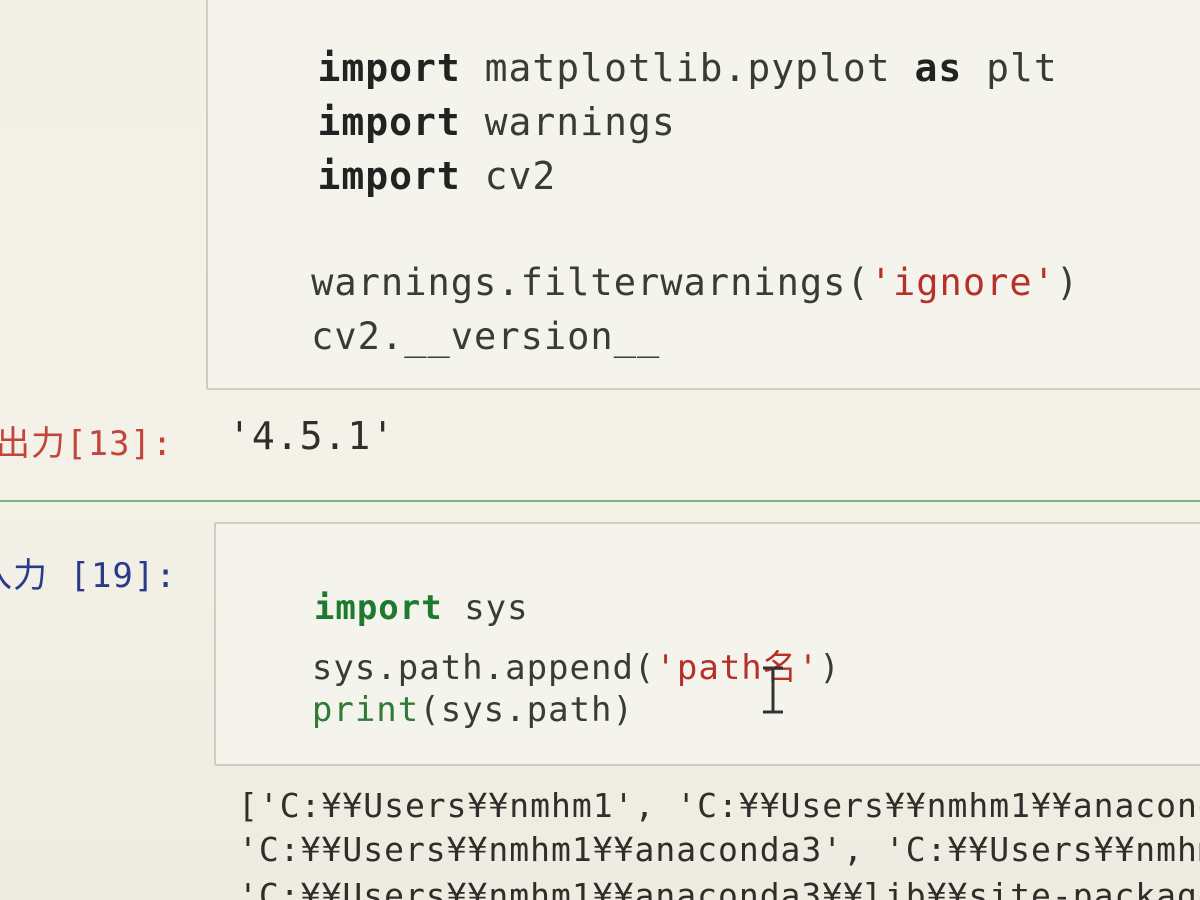 This screenshot has height=900, width=1200. I want to click on string-literal: 'ignore', so click(962, 282).